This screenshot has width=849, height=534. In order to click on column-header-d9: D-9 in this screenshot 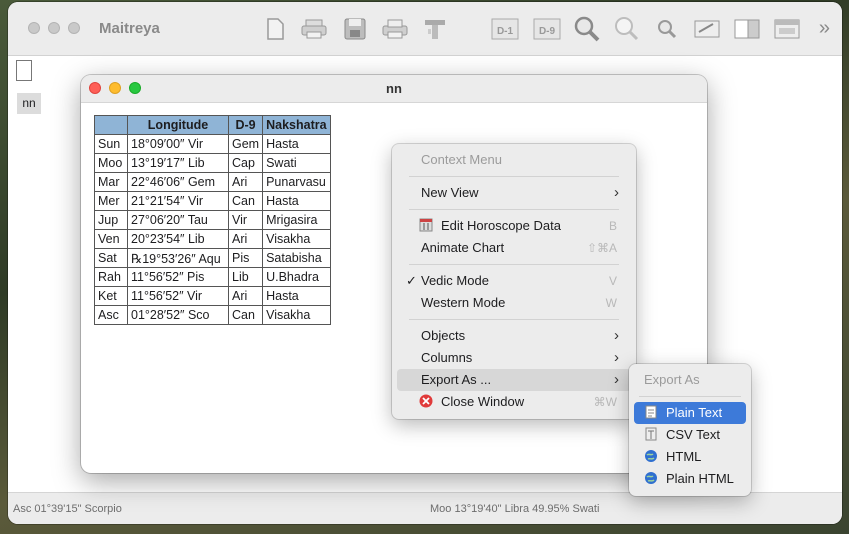, I will do `click(245, 125)`.